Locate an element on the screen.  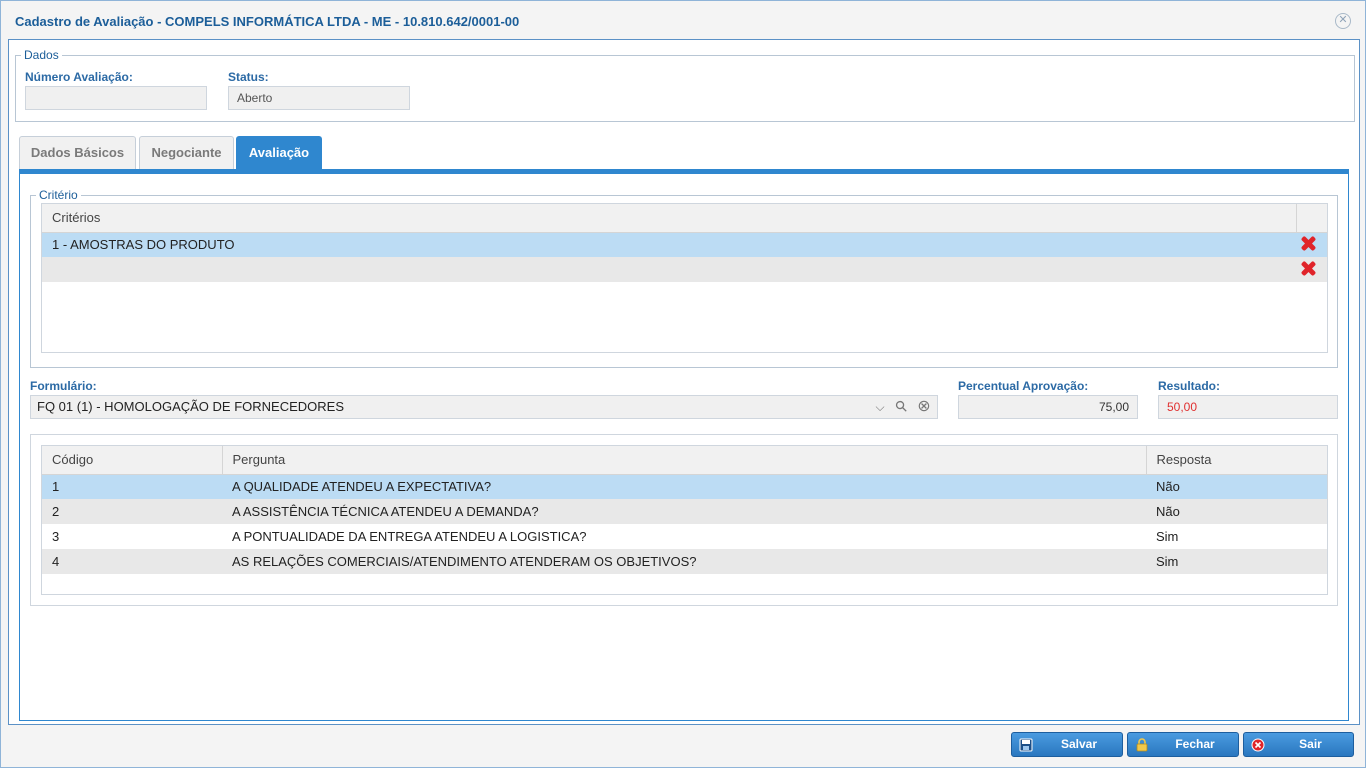
tab-dados-basicos: Dados Básicos is located at coordinates (77, 152).